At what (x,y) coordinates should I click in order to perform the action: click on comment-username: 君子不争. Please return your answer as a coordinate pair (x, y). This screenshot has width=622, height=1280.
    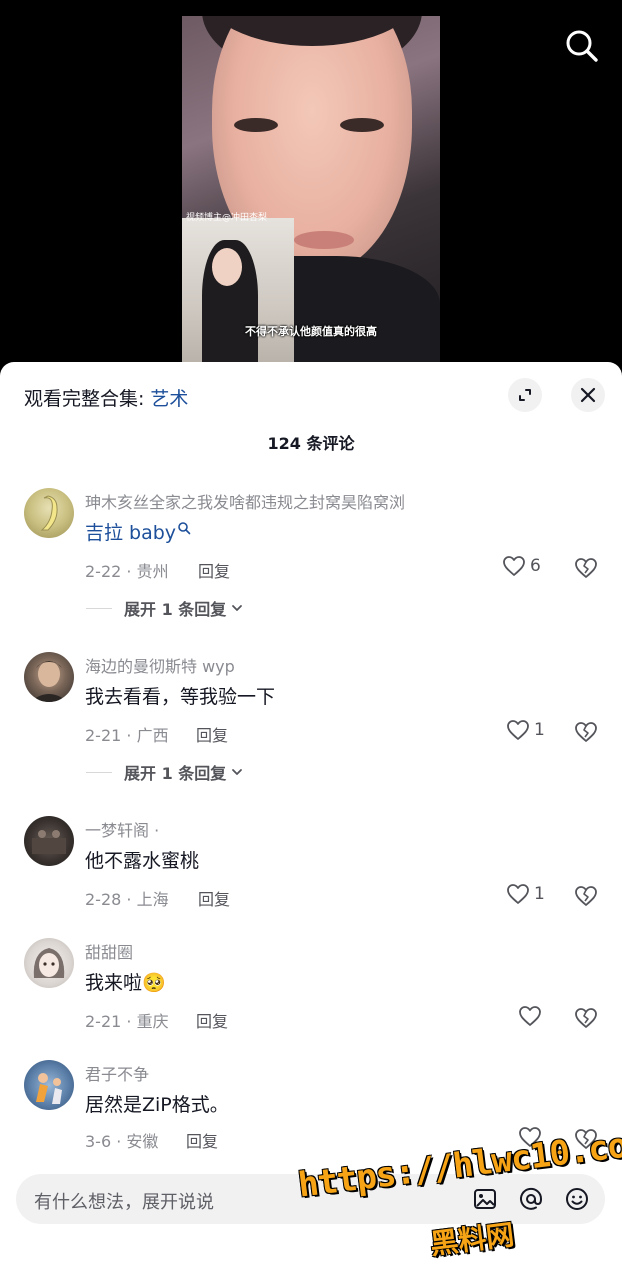
    Looking at the image, I should click on (117, 1073).